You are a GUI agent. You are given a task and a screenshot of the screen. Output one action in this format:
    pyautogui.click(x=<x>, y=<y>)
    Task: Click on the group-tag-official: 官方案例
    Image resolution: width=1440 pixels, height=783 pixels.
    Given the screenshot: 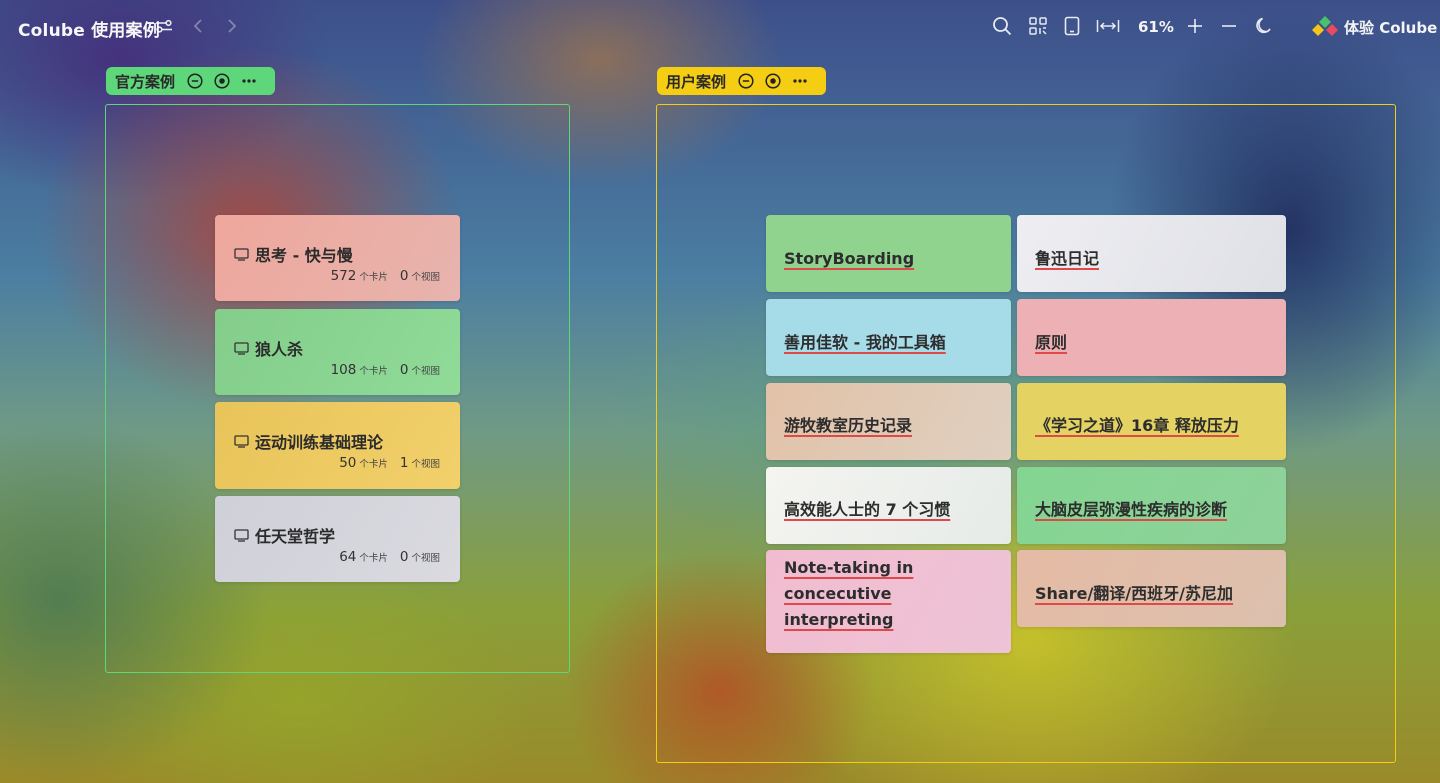 What is the action you would take?
    pyautogui.click(x=190, y=81)
    